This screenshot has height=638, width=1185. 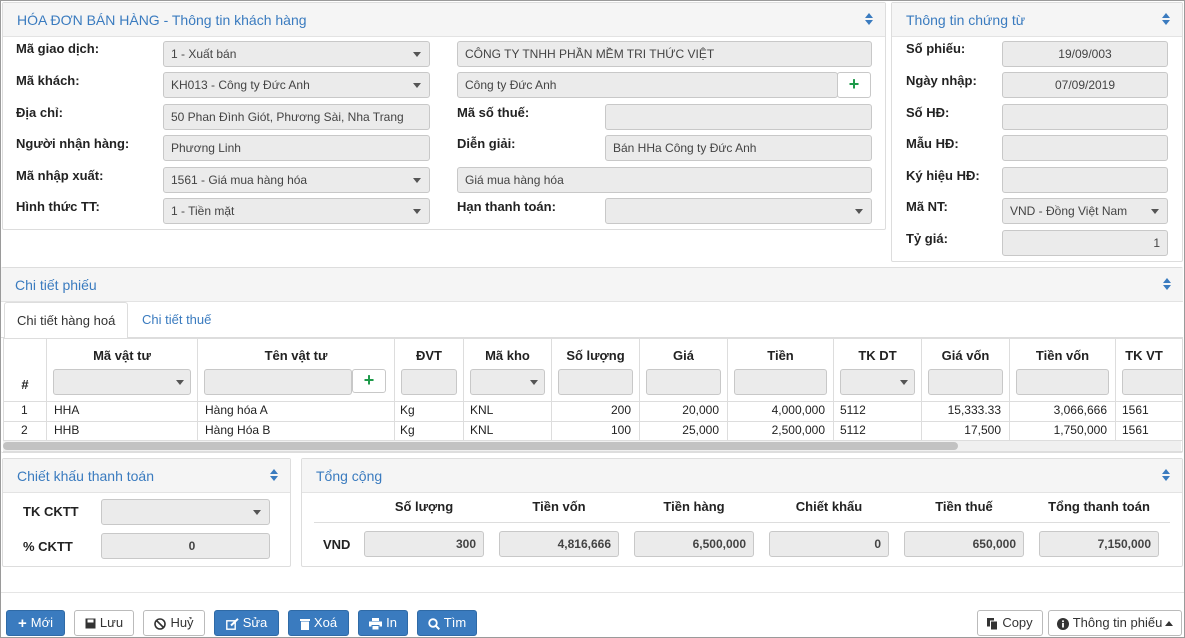 I want to click on price-filter, so click(x=683, y=382).